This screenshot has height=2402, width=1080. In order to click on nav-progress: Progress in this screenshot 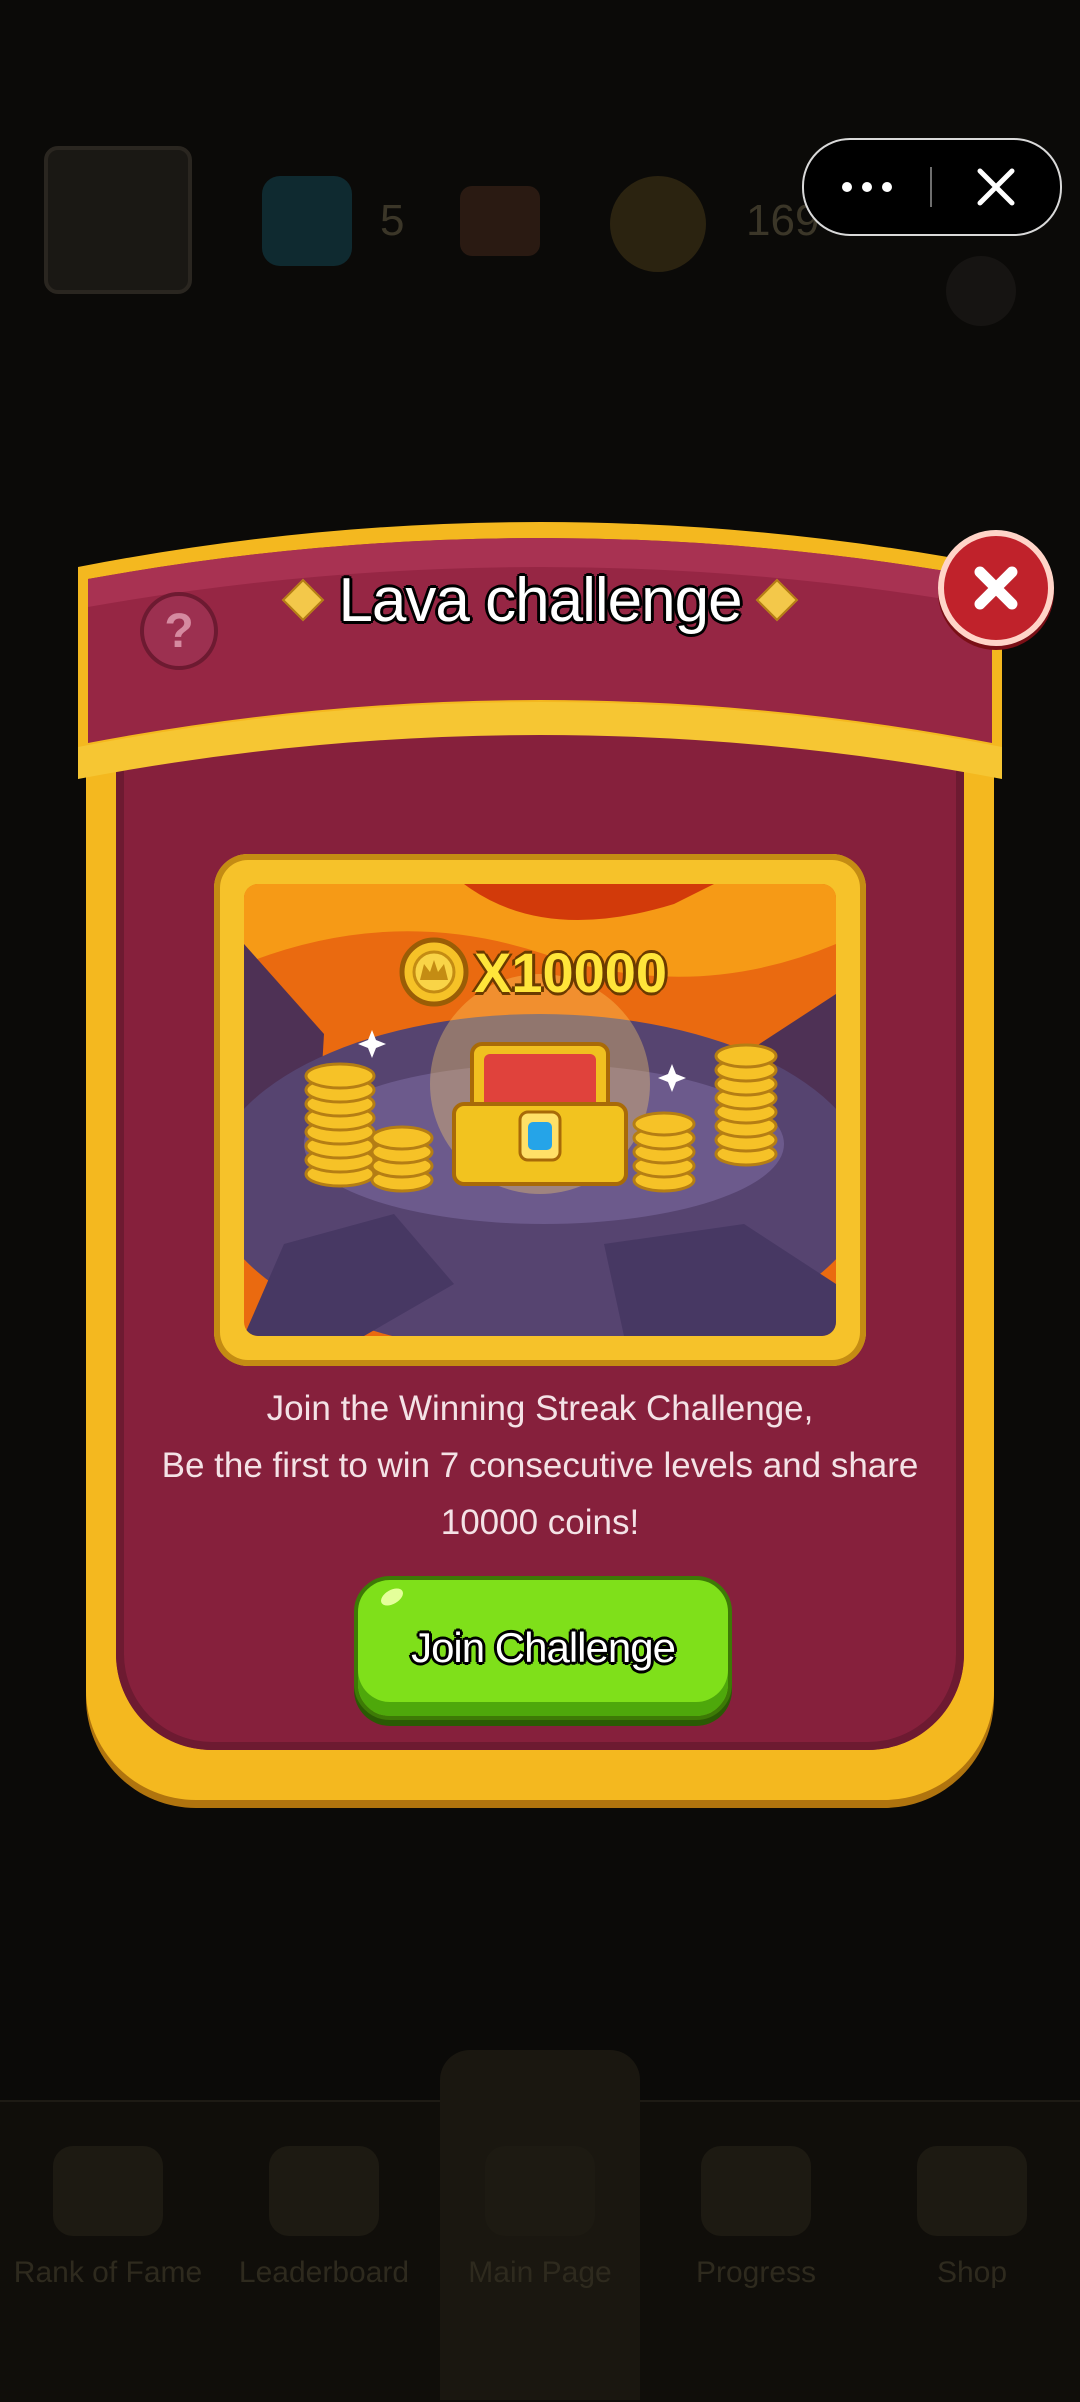, I will do `click(756, 2210)`.